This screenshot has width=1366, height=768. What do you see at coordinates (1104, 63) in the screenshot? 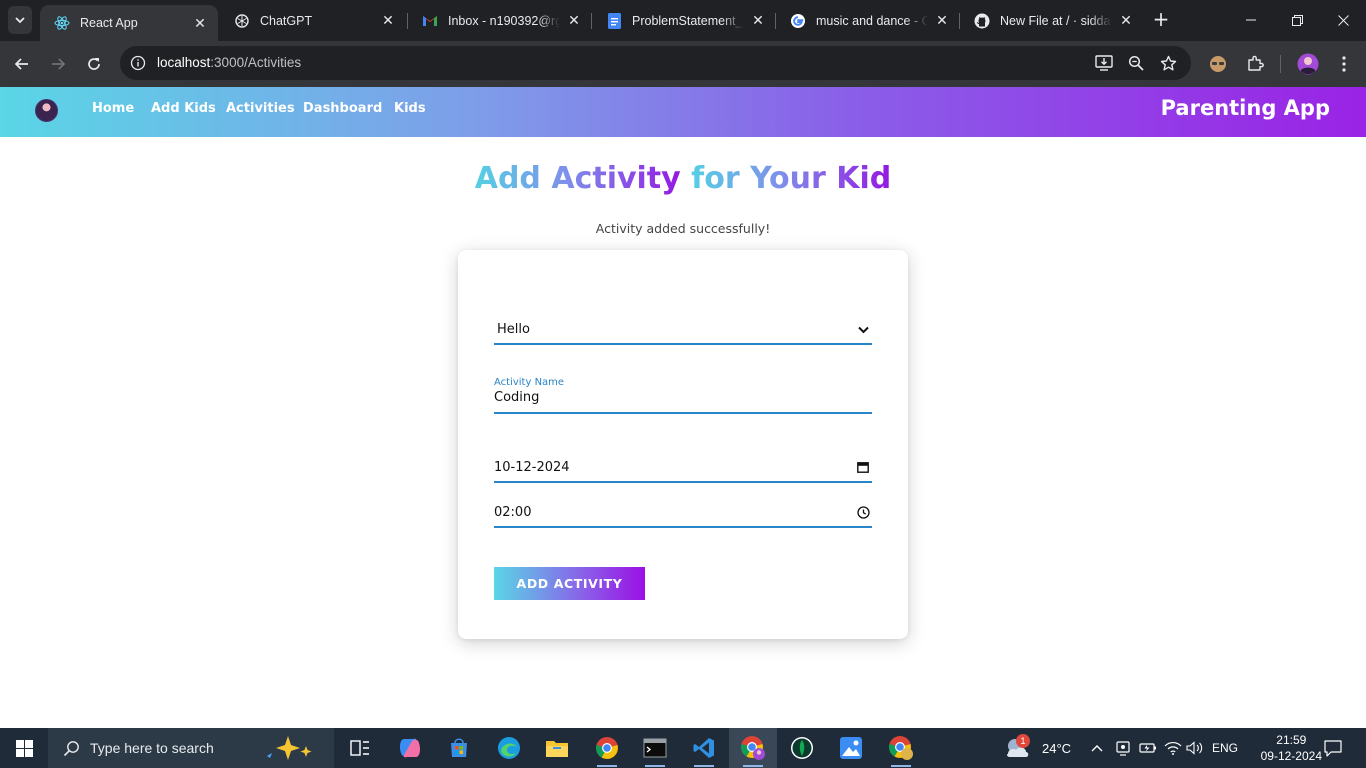
I see `install-app-icon` at bounding box center [1104, 63].